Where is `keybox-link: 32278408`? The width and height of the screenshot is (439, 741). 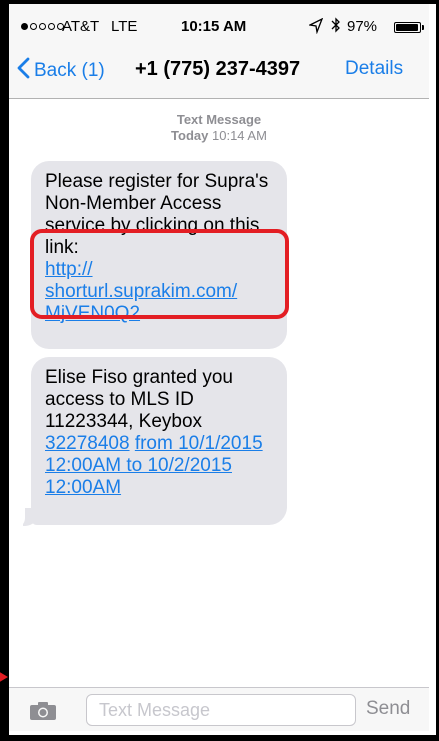 keybox-link: 32278408 is located at coordinates (87, 443).